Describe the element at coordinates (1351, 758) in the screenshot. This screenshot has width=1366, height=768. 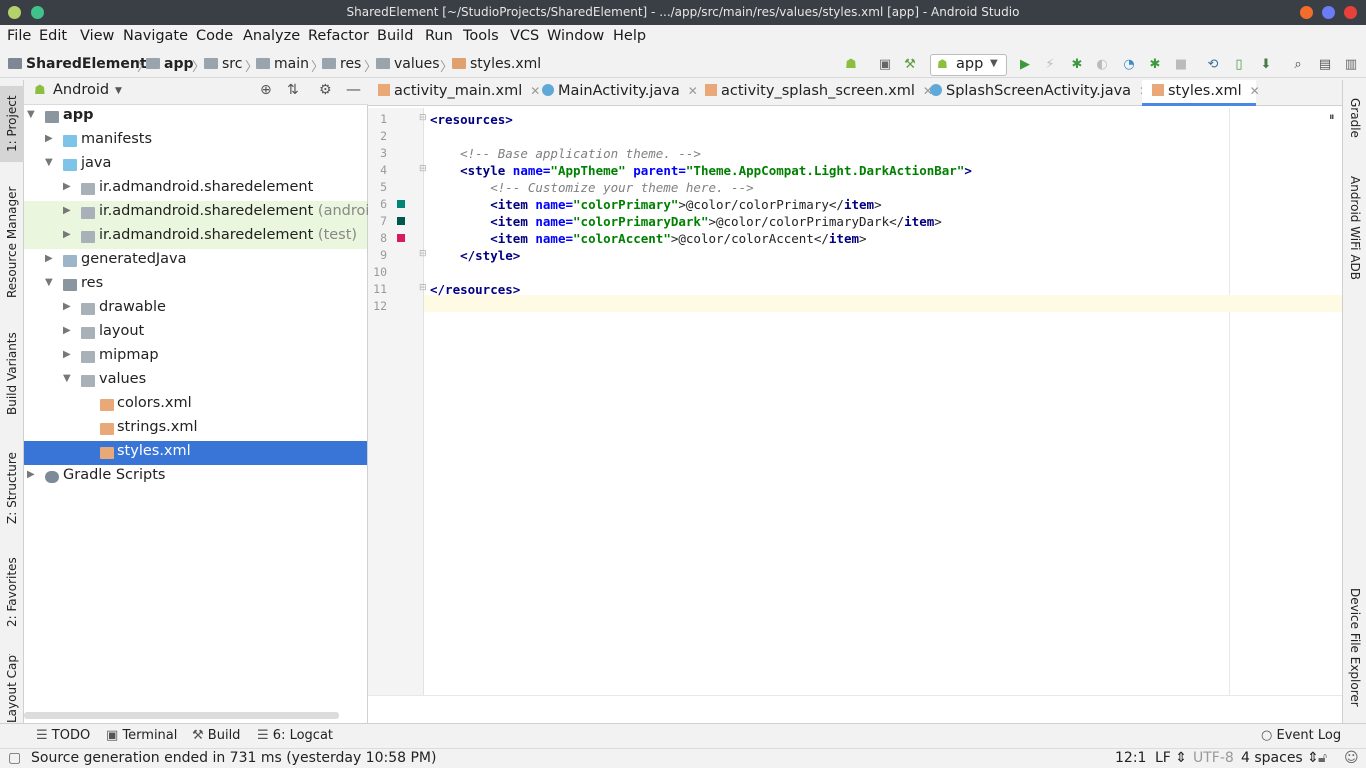
I see `inspector-icon: ☺` at that location.